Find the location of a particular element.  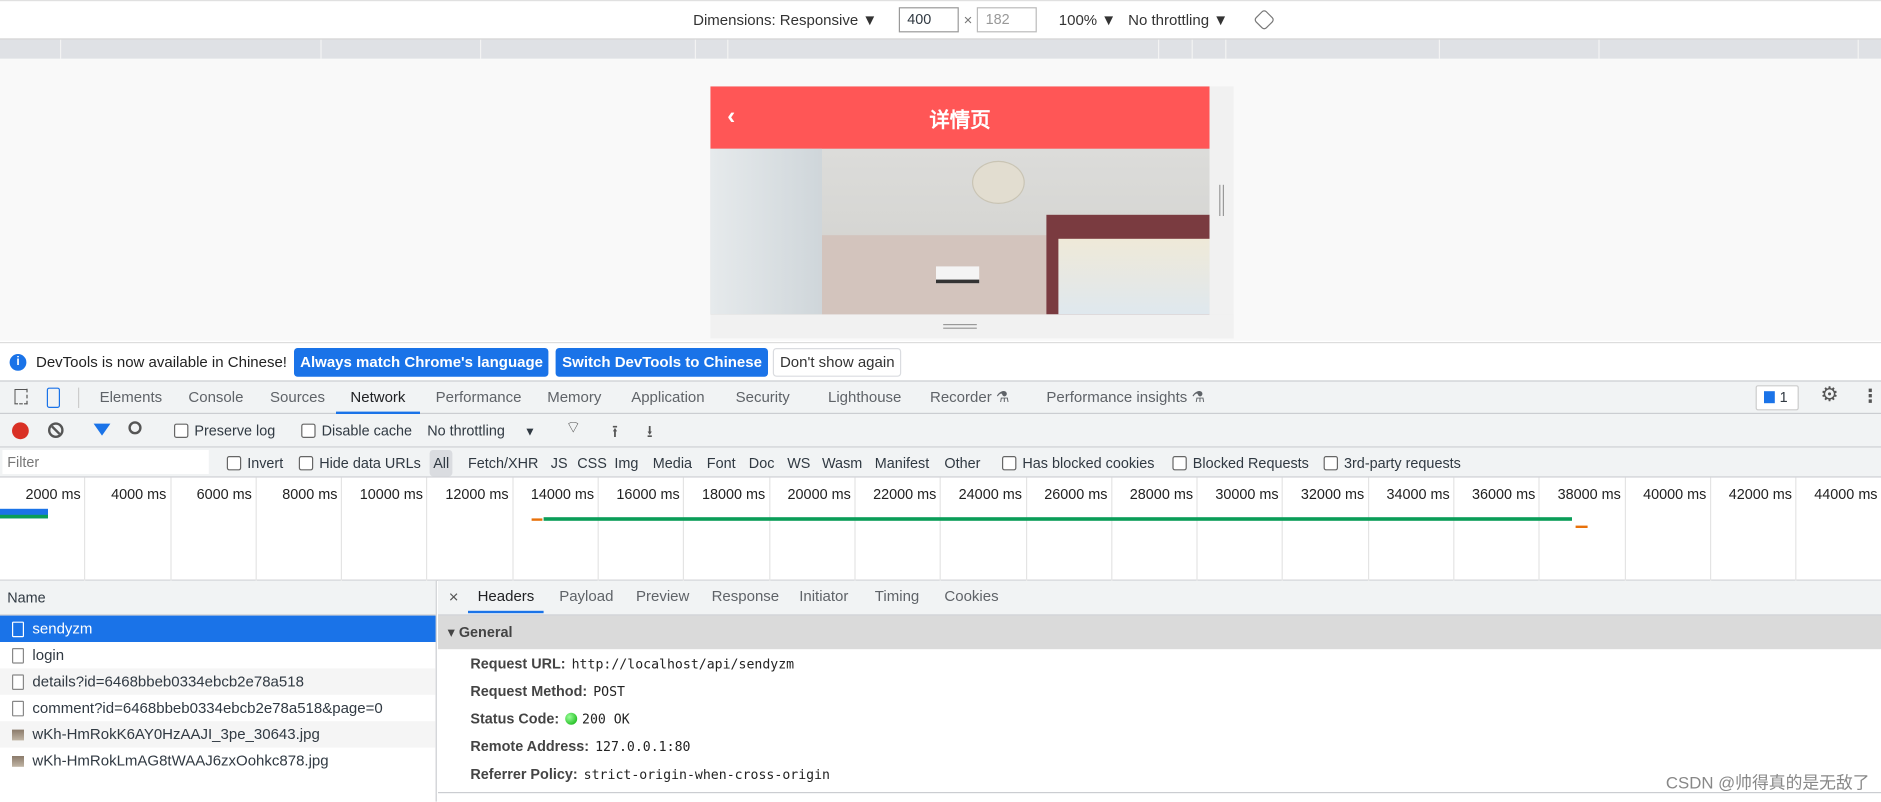

timeline-tick: 18000 ms is located at coordinates (727, 529).